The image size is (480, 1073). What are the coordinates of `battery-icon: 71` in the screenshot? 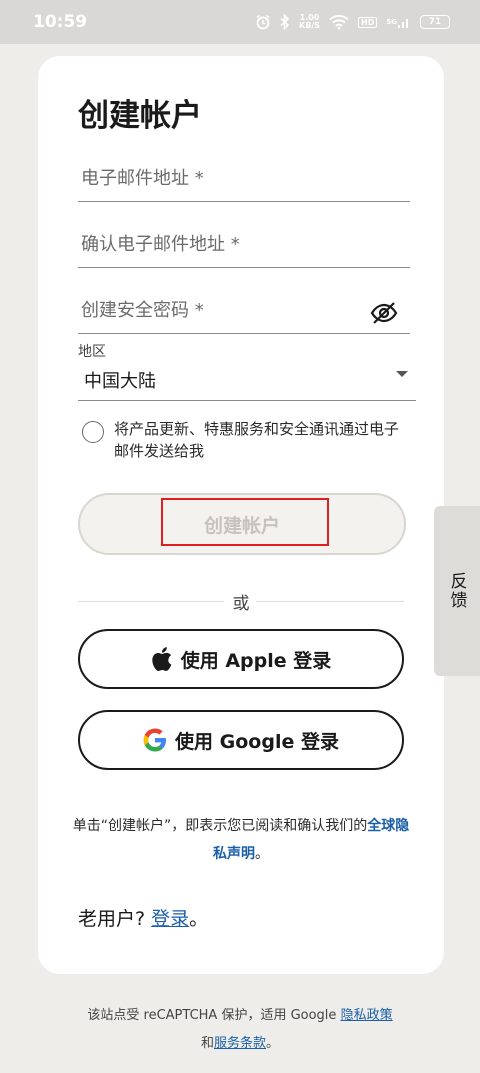 It's located at (435, 22).